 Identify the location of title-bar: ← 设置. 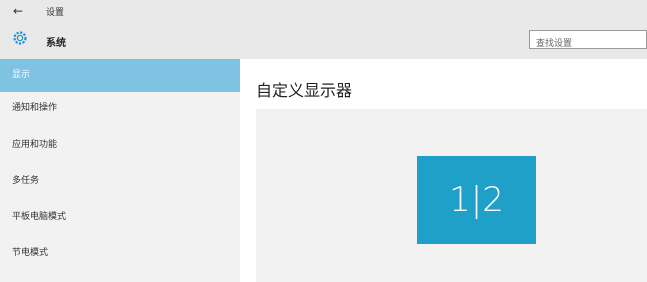
(323, 11).